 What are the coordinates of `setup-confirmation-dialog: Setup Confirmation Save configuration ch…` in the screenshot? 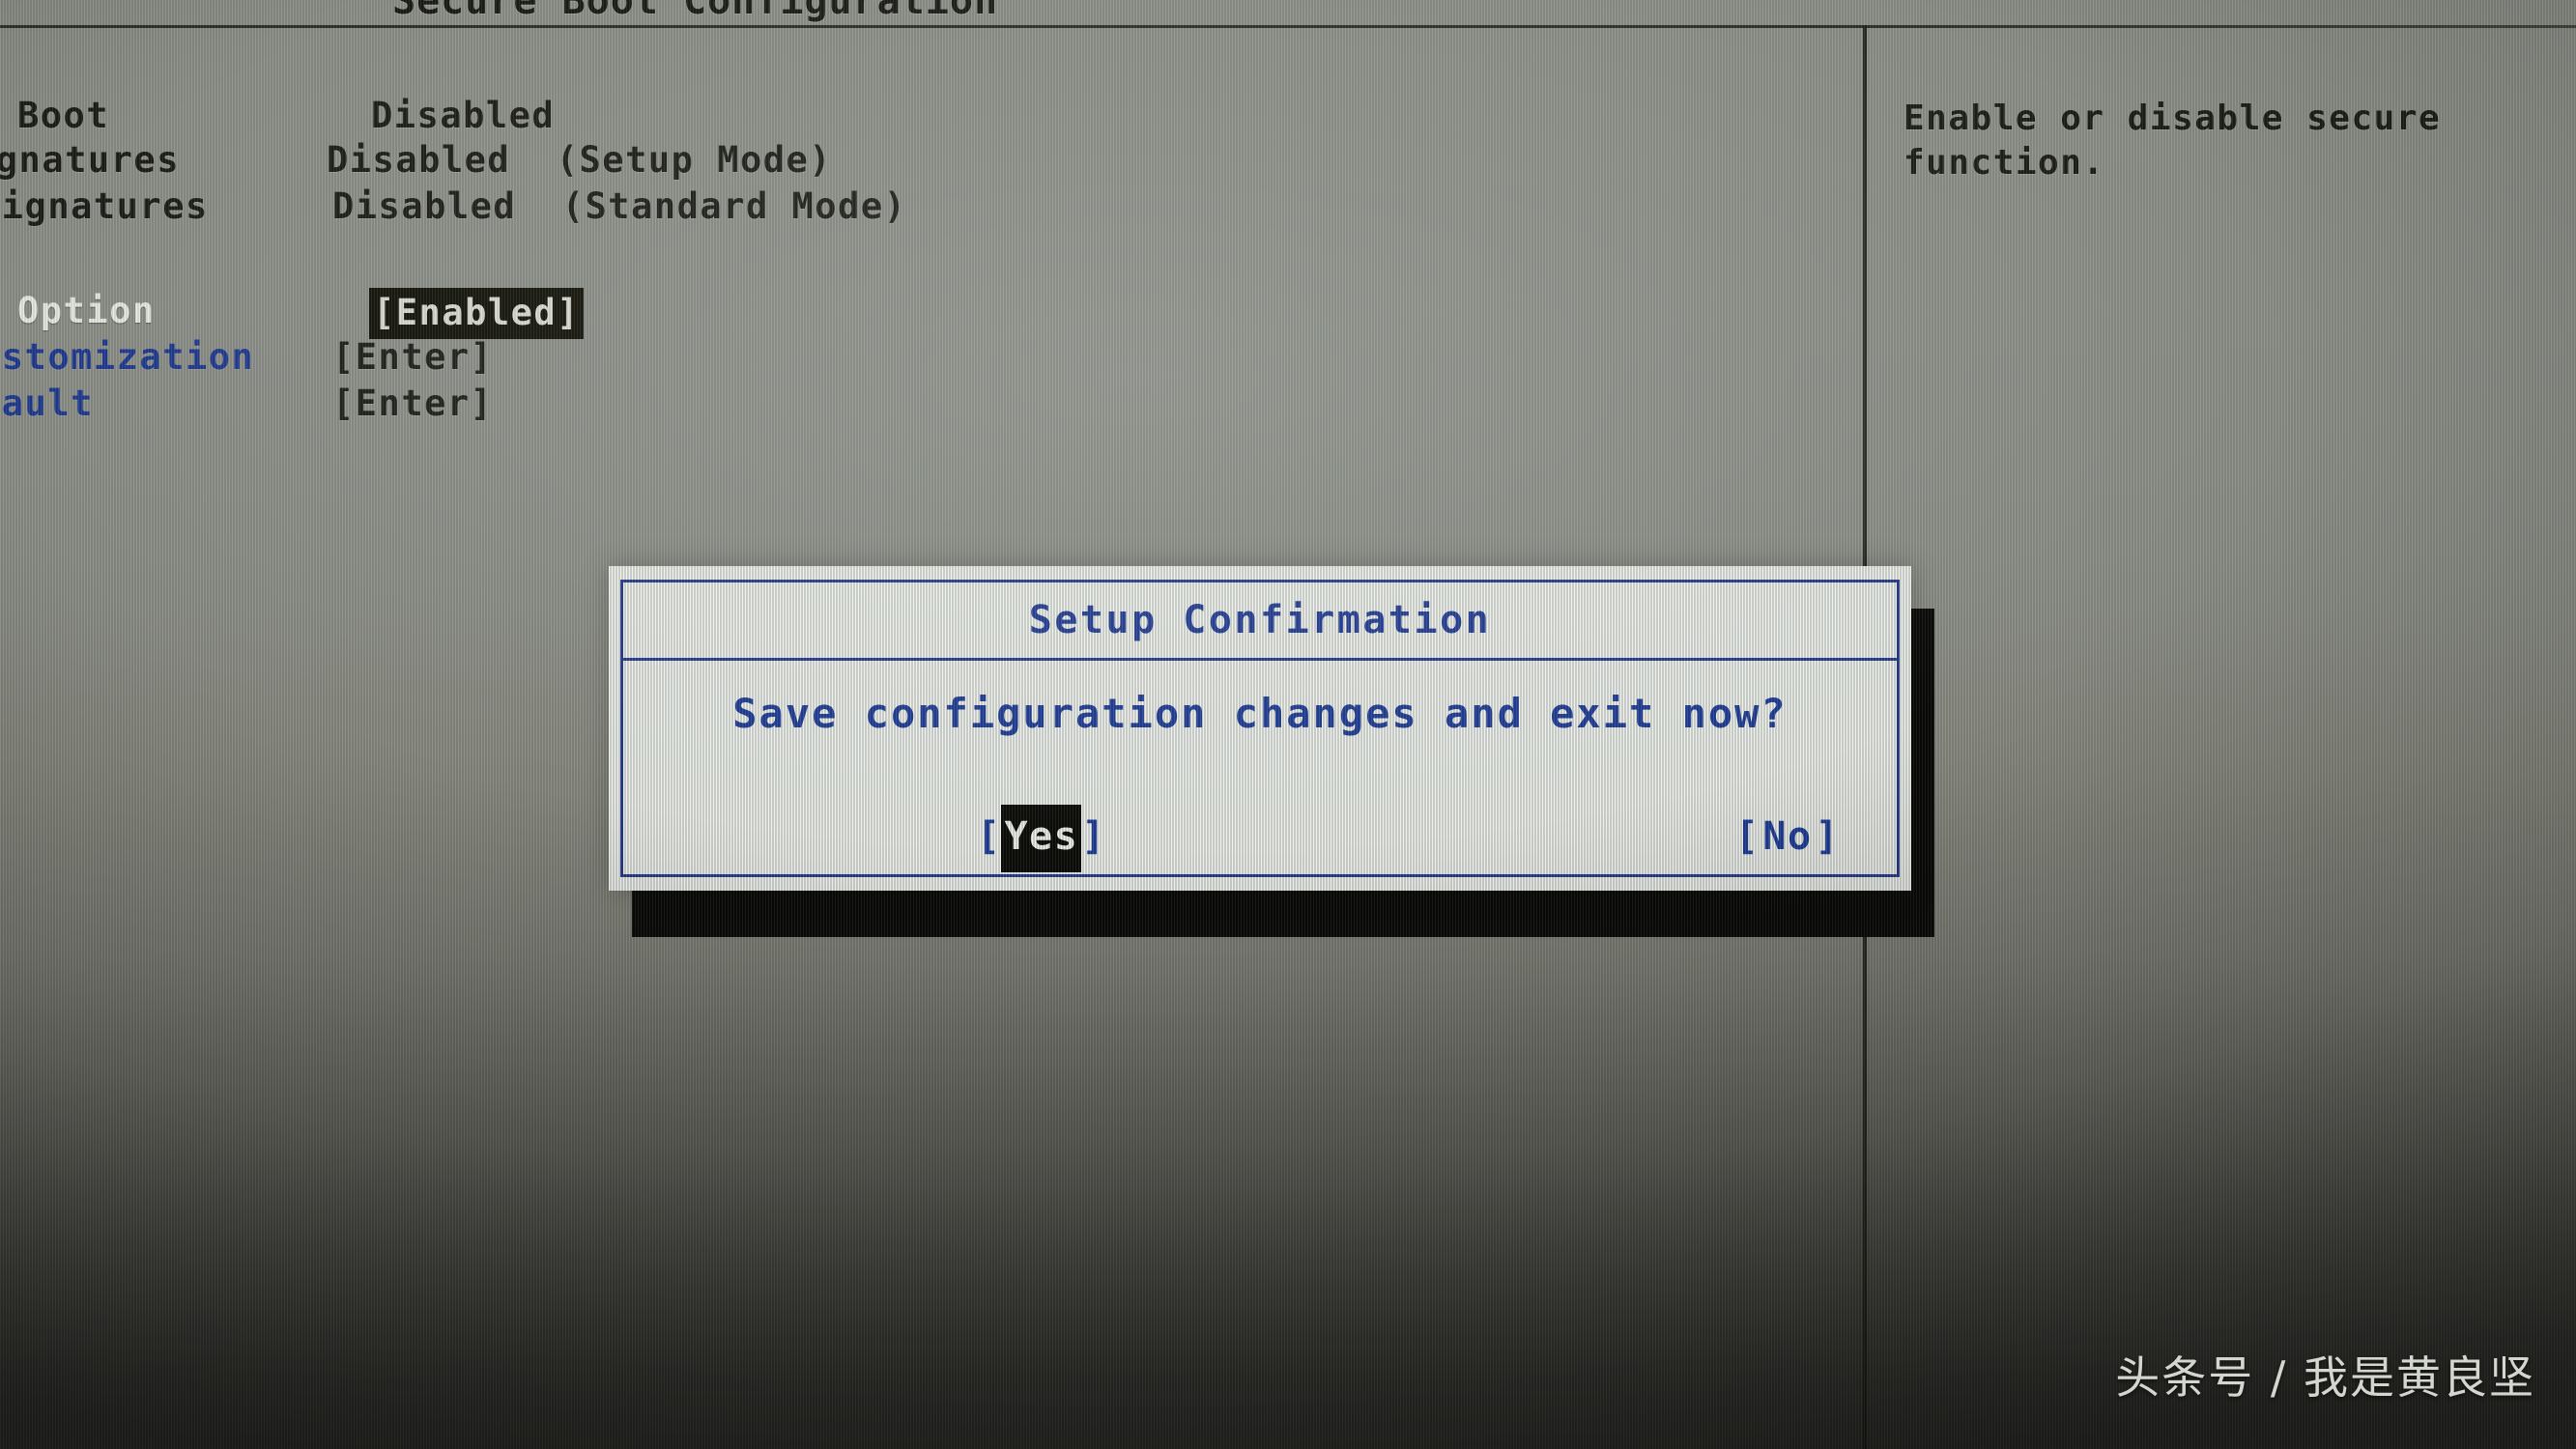 It's located at (1260, 728).